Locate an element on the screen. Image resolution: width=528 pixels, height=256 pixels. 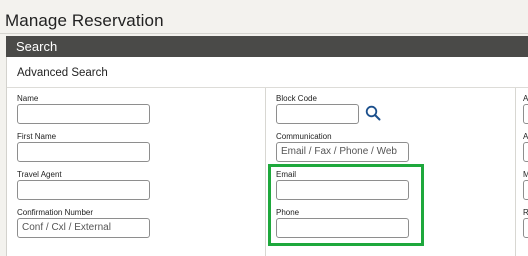
first-name-label: First Name is located at coordinates (37, 136).